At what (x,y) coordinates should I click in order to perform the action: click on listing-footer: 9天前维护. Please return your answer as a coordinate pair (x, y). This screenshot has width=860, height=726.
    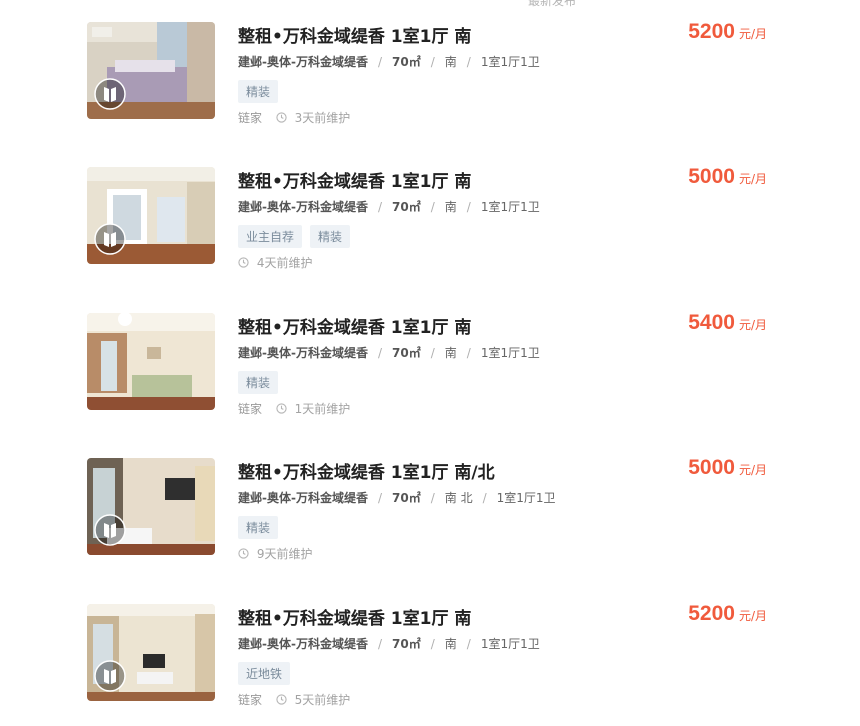
    Looking at the image, I should click on (275, 553).